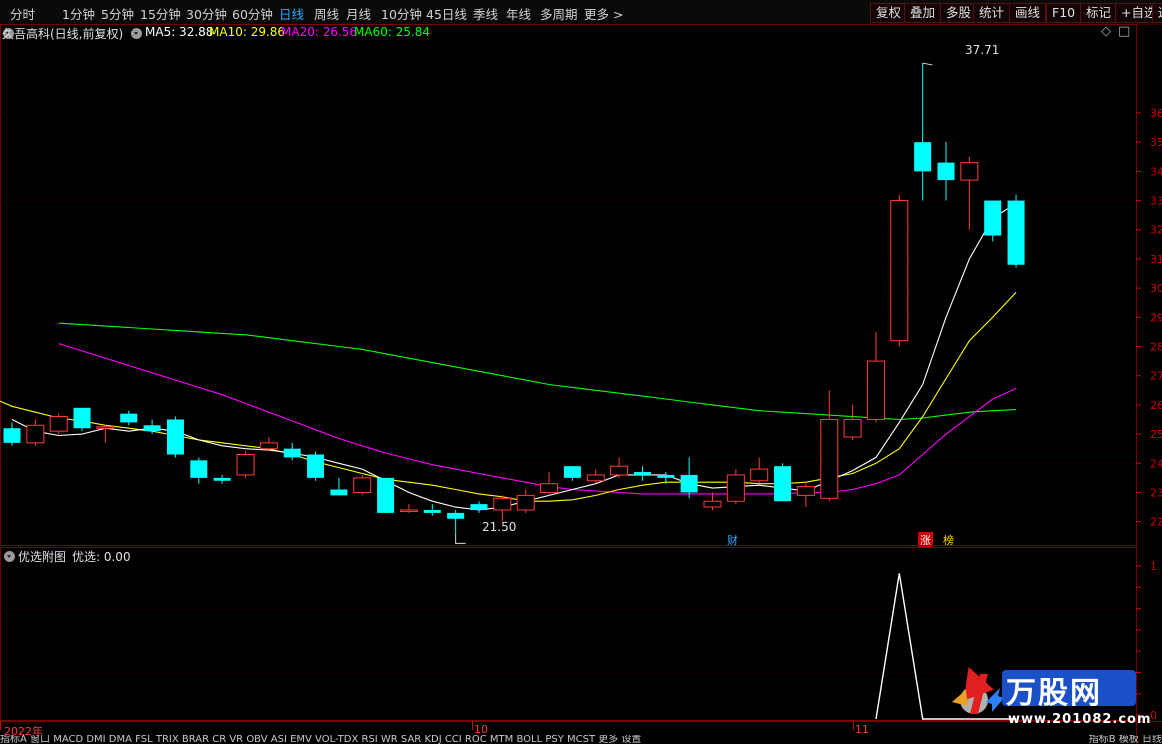  I want to click on price-label-9: 31, so click(1156, 259).